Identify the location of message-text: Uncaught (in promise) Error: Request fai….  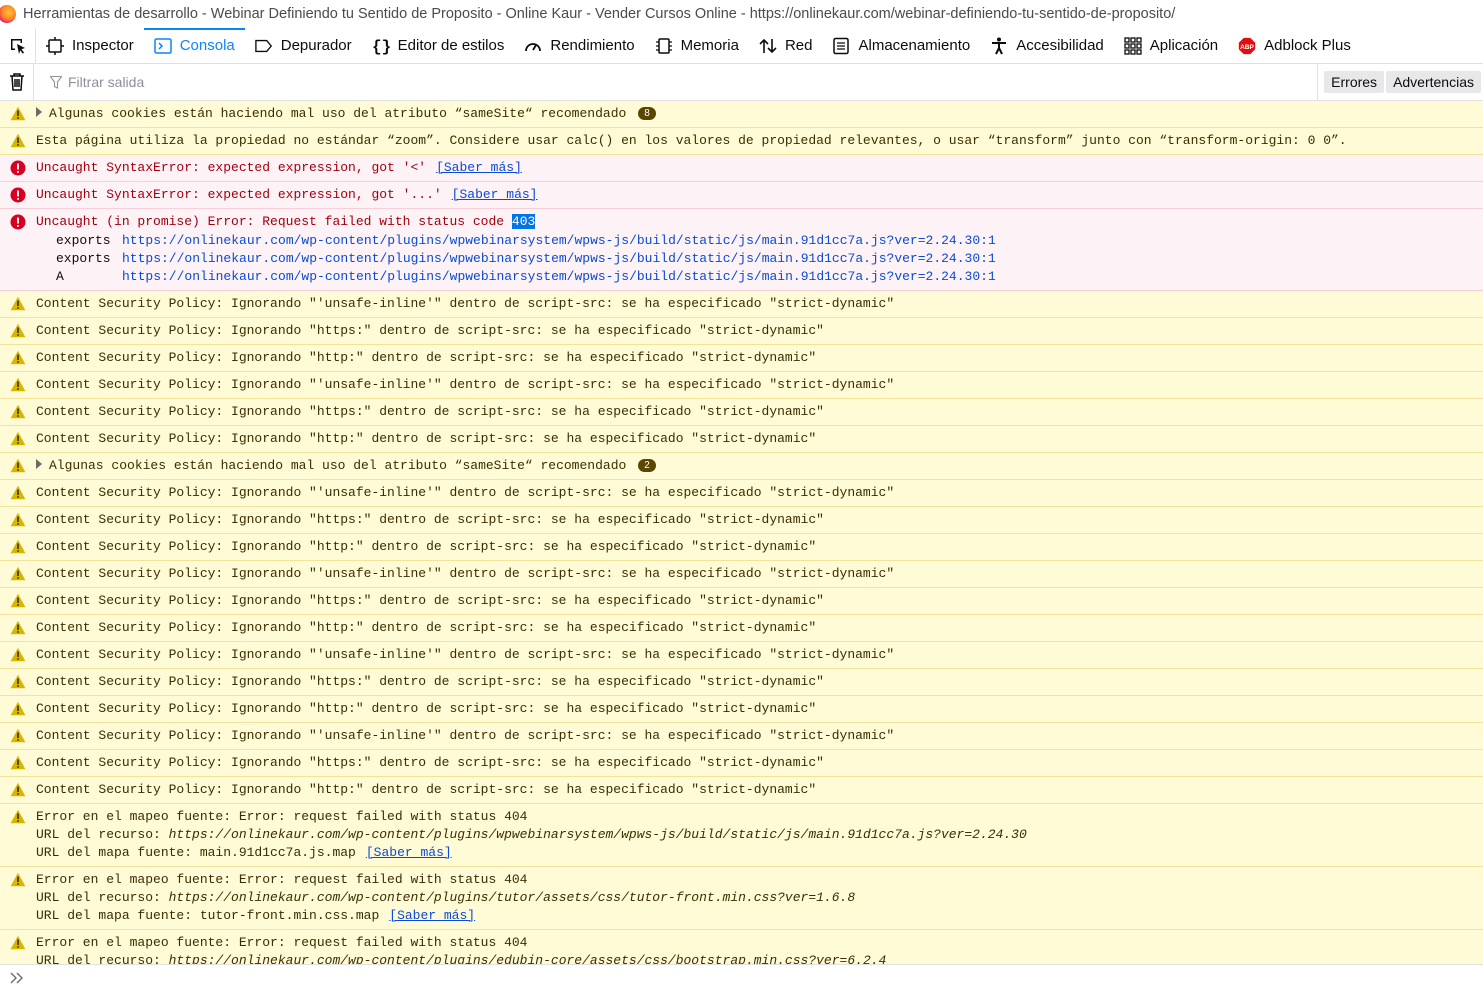
(274, 221).